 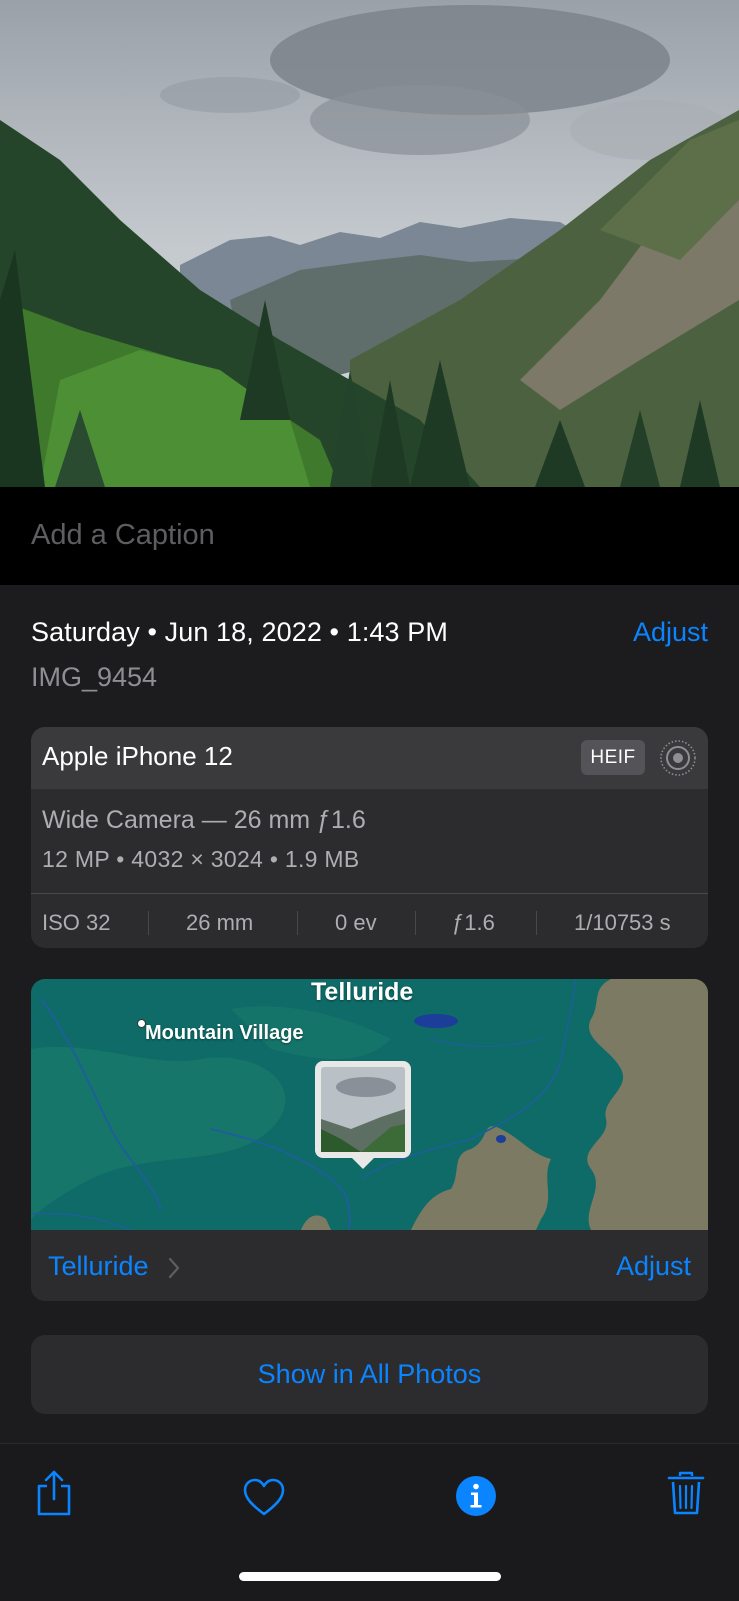 I want to click on divider, so click(x=369, y=893).